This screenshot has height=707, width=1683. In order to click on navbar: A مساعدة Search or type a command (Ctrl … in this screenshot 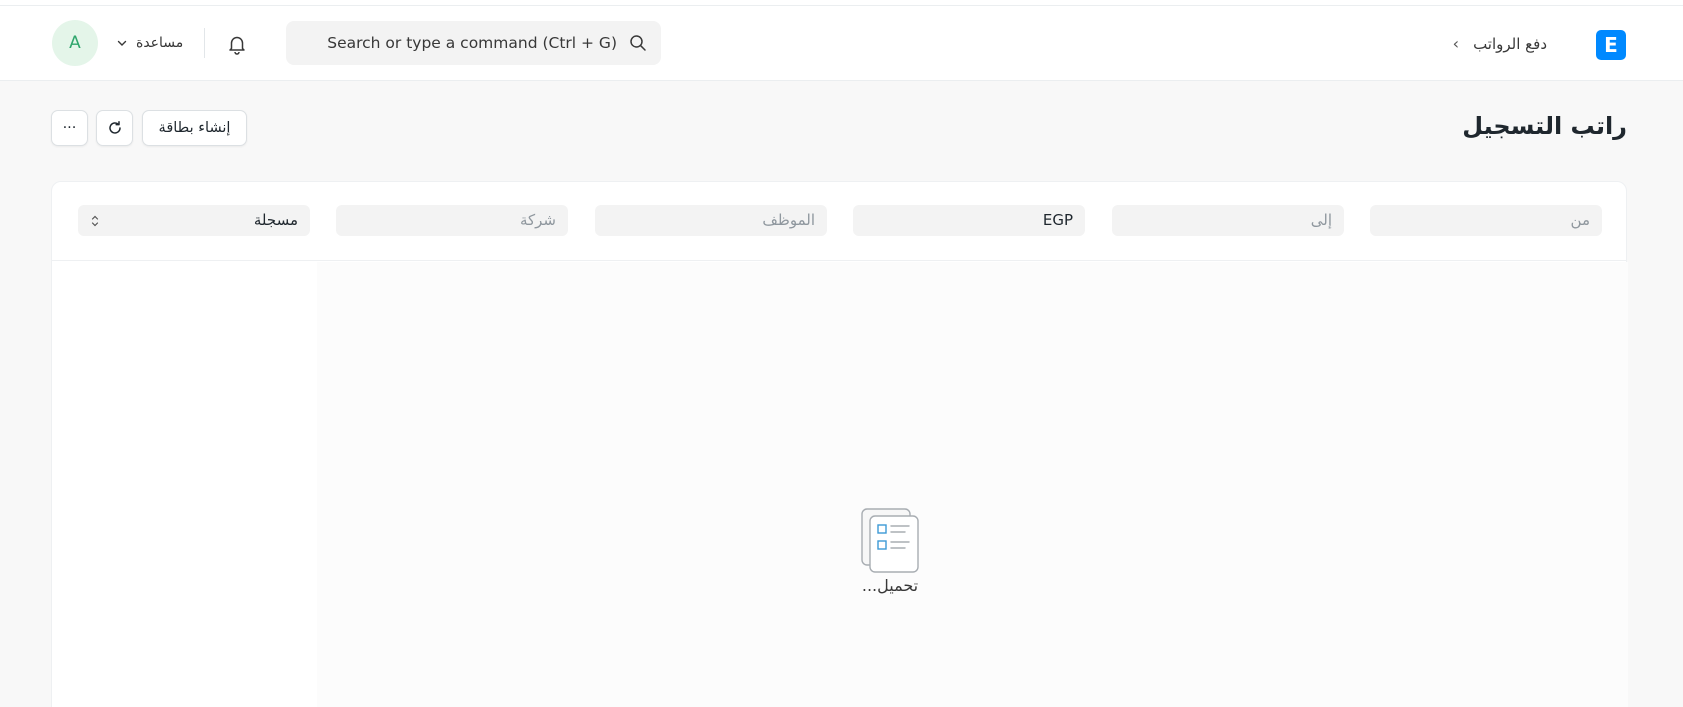, I will do `click(841, 43)`.